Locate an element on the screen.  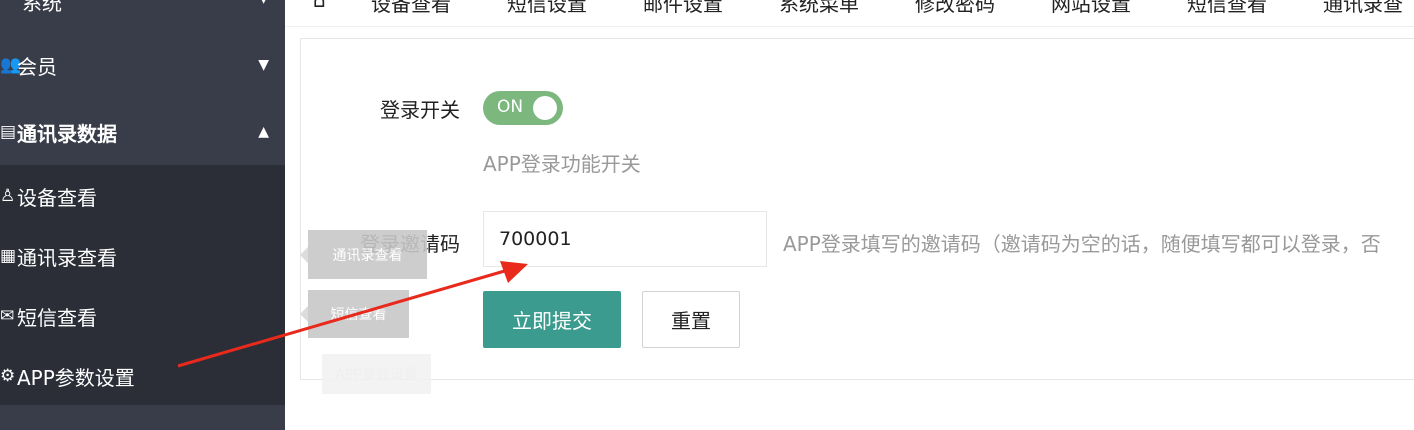
sidebar-item-members: 👥 会员 ▼ is located at coordinates (142, 65).